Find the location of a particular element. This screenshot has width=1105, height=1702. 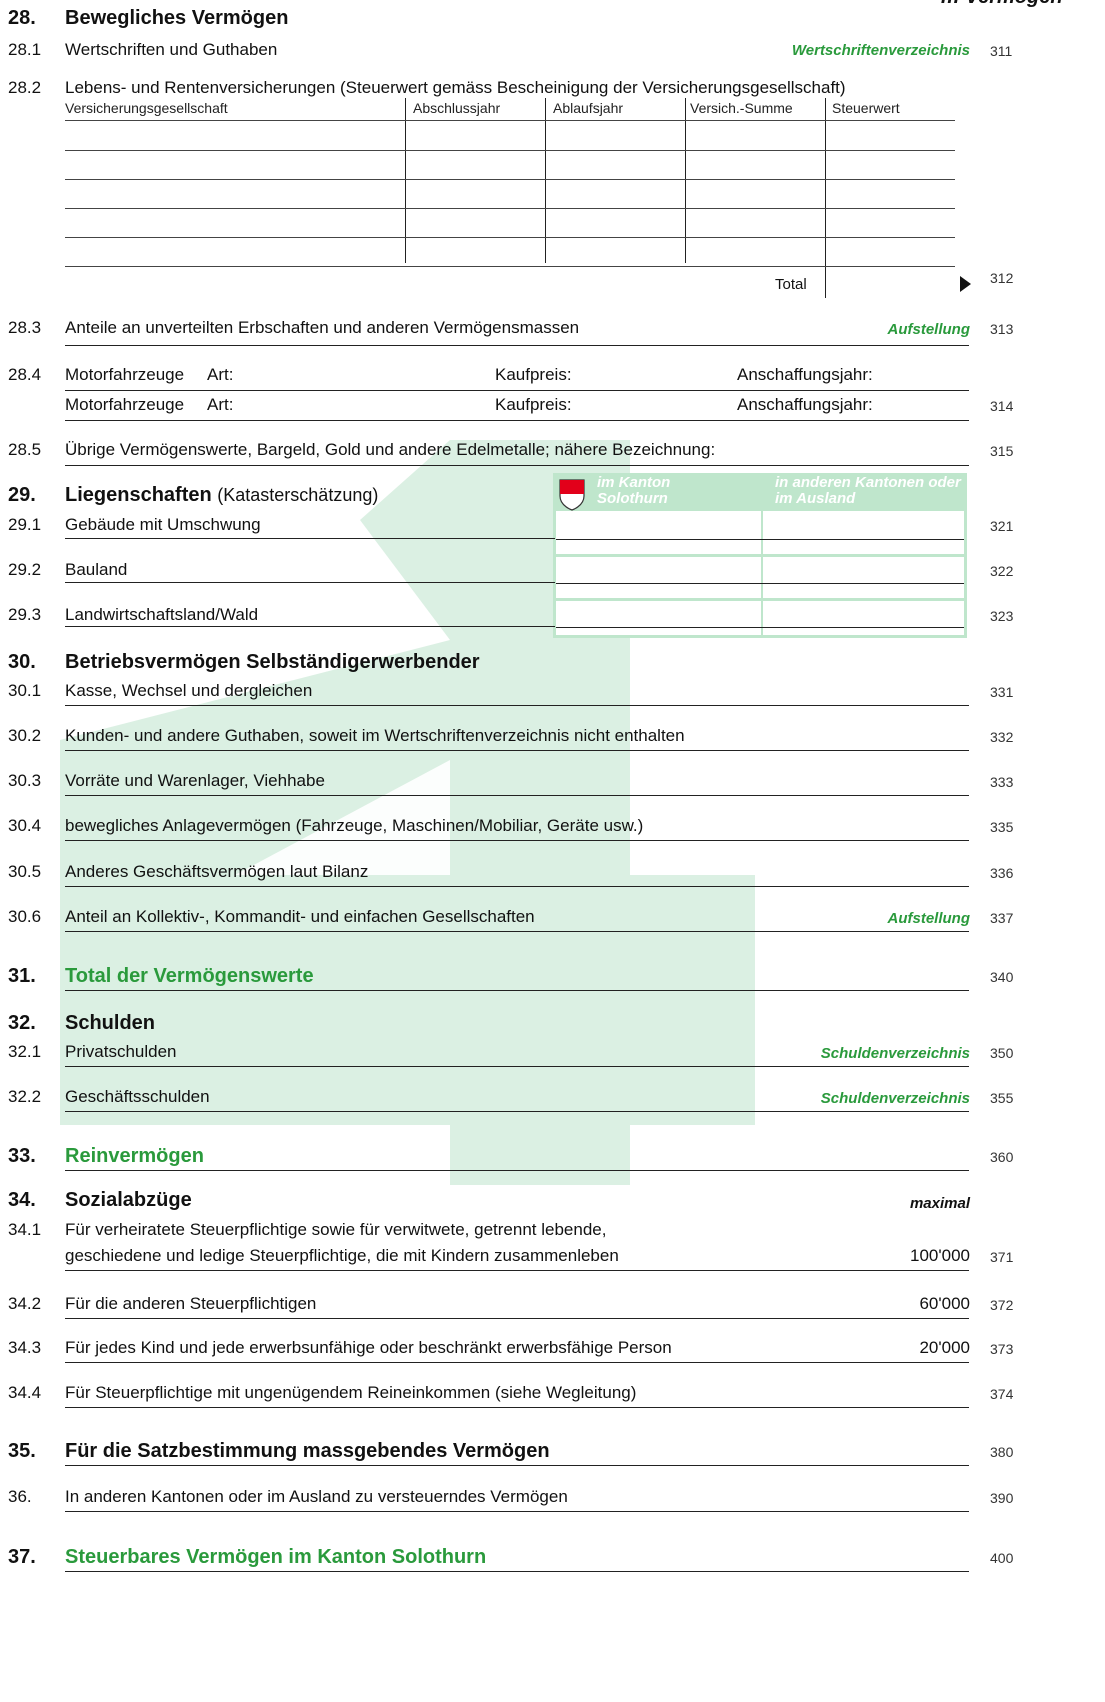

item-28-5-number: 28.5 is located at coordinates (25, 449).